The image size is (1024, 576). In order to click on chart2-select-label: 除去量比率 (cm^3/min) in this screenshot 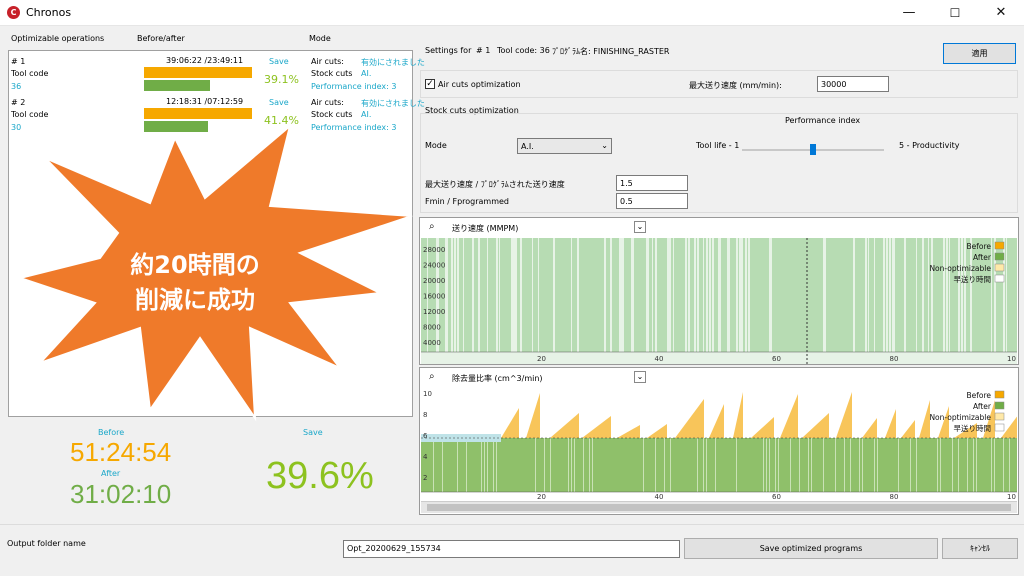, I will do `click(497, 378)`.